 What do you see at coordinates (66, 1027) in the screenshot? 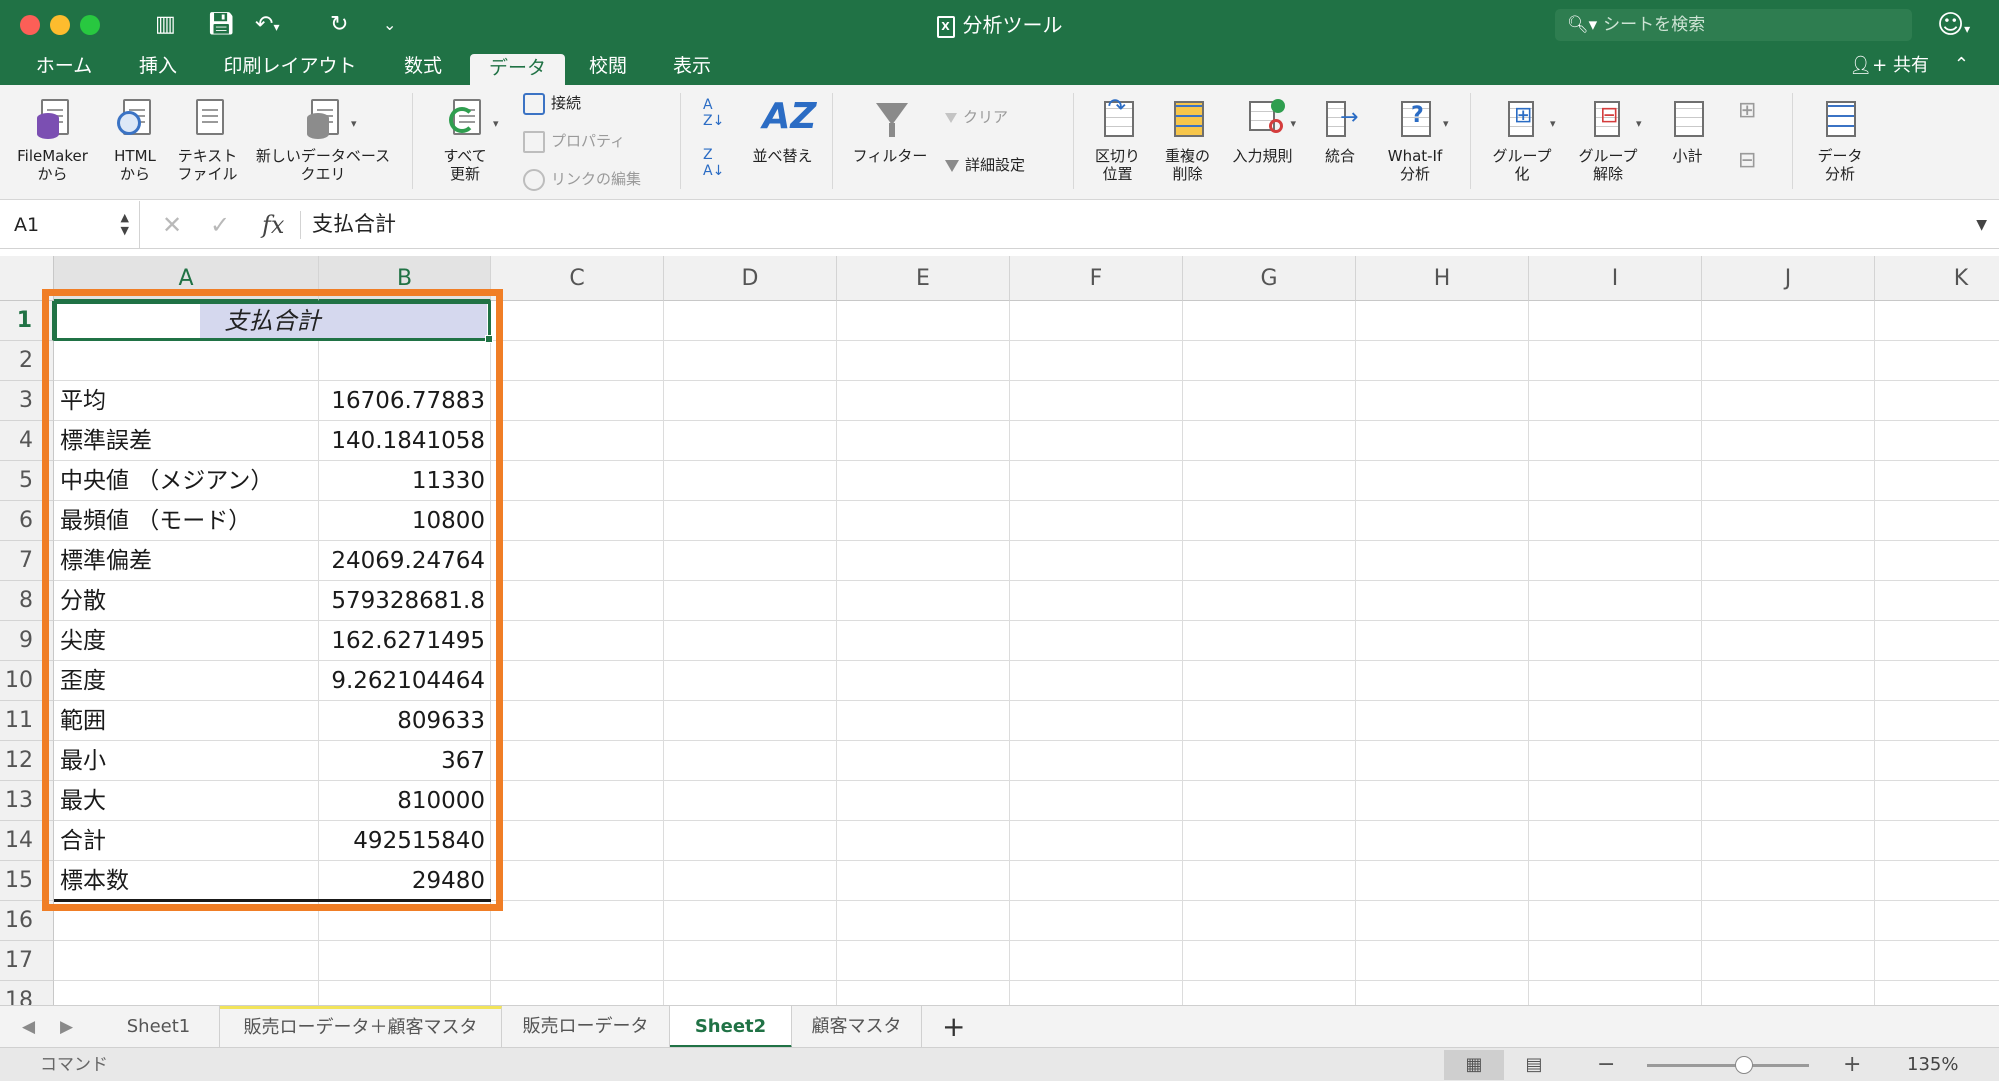
I see `next-sheet-icon: ▶` at bounding box center [66, 1027].